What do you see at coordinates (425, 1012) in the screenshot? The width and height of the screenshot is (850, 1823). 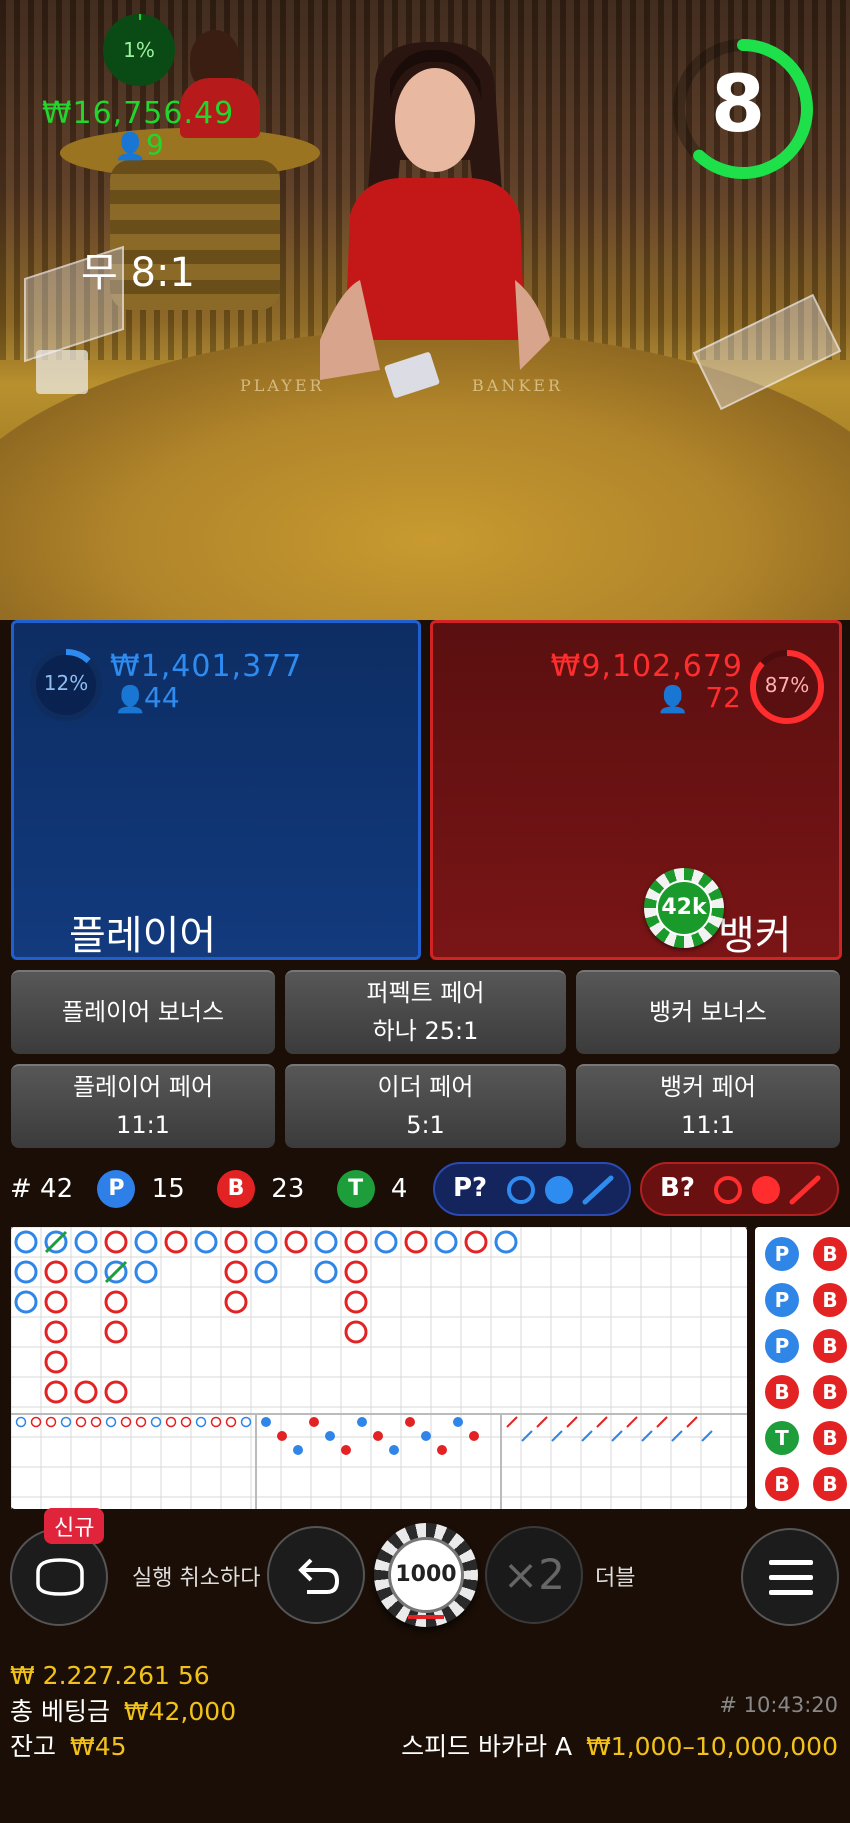 I see `perfect-pair-button: 퍼펙트 페어 하나 25:1` at bounding box center [425, 1012].